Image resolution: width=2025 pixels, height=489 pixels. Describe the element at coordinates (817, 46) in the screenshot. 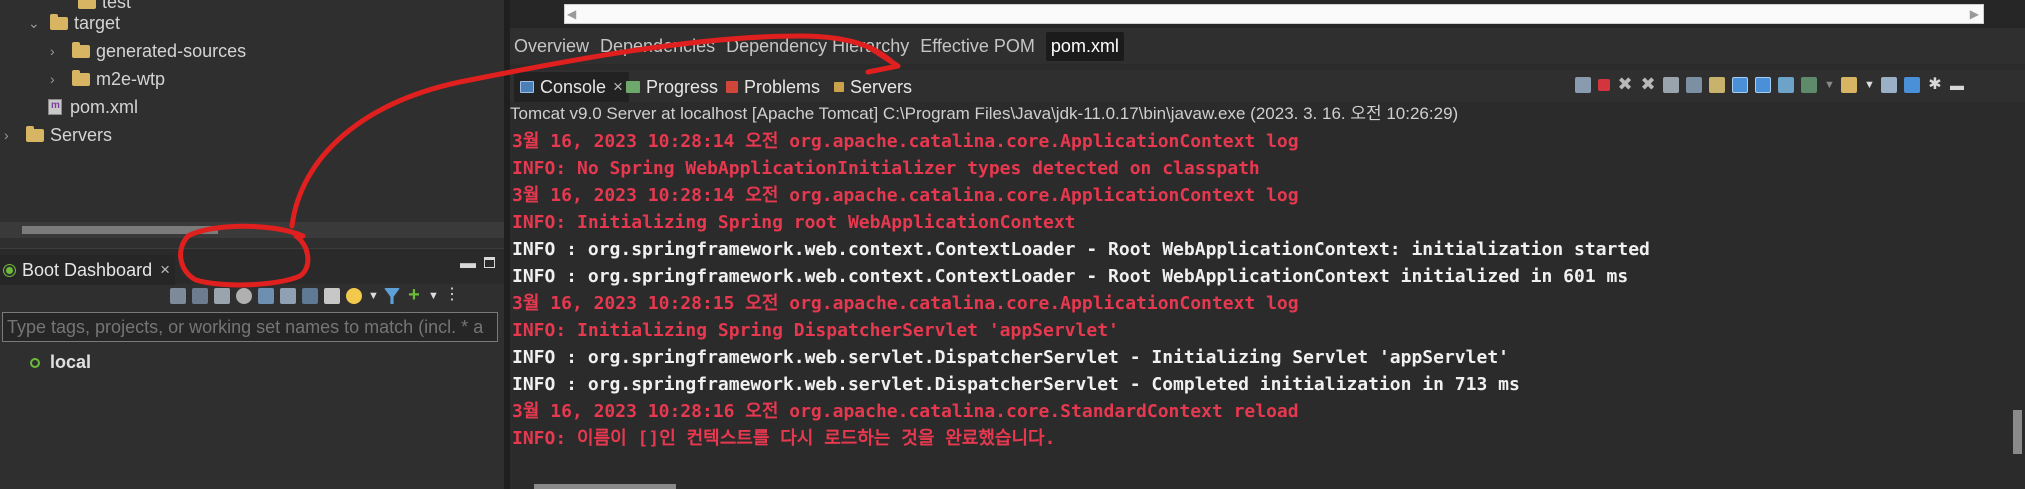

I see `tab-dependency-hierarchy: Dependency Hierarchy` at that location.